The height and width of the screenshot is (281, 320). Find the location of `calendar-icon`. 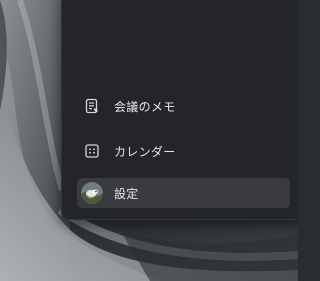

calendar-icon is located at coordinates (92, 151).